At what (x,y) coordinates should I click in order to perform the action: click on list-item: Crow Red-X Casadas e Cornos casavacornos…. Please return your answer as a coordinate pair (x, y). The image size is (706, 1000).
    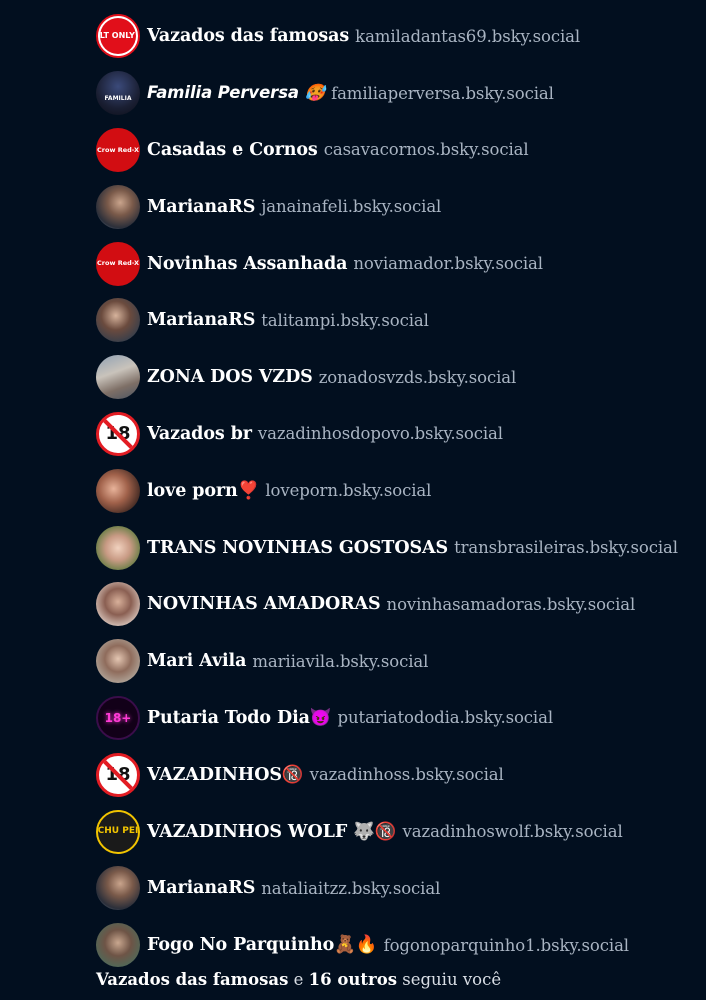
    Looking at the image, I should click on (396, 150).